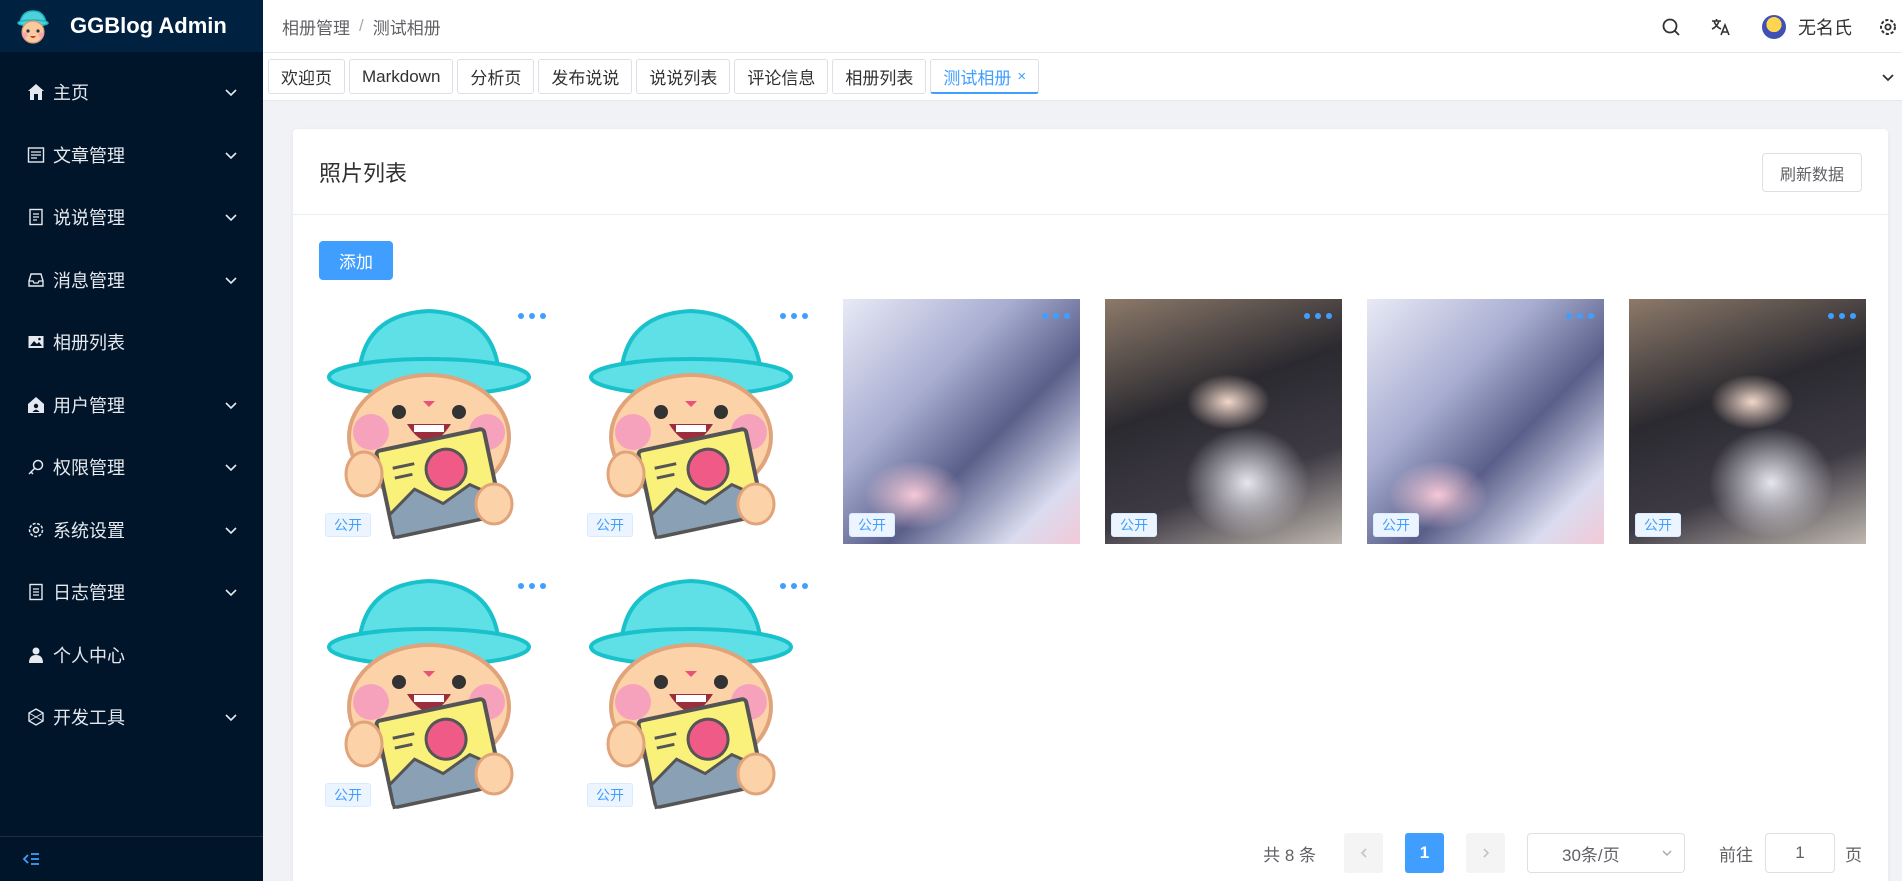  What do you see at coordinates (131, 717) in the screenshot?
I see `sidebar-item-devtools: 开发工具` at bounding box center [131, 717].